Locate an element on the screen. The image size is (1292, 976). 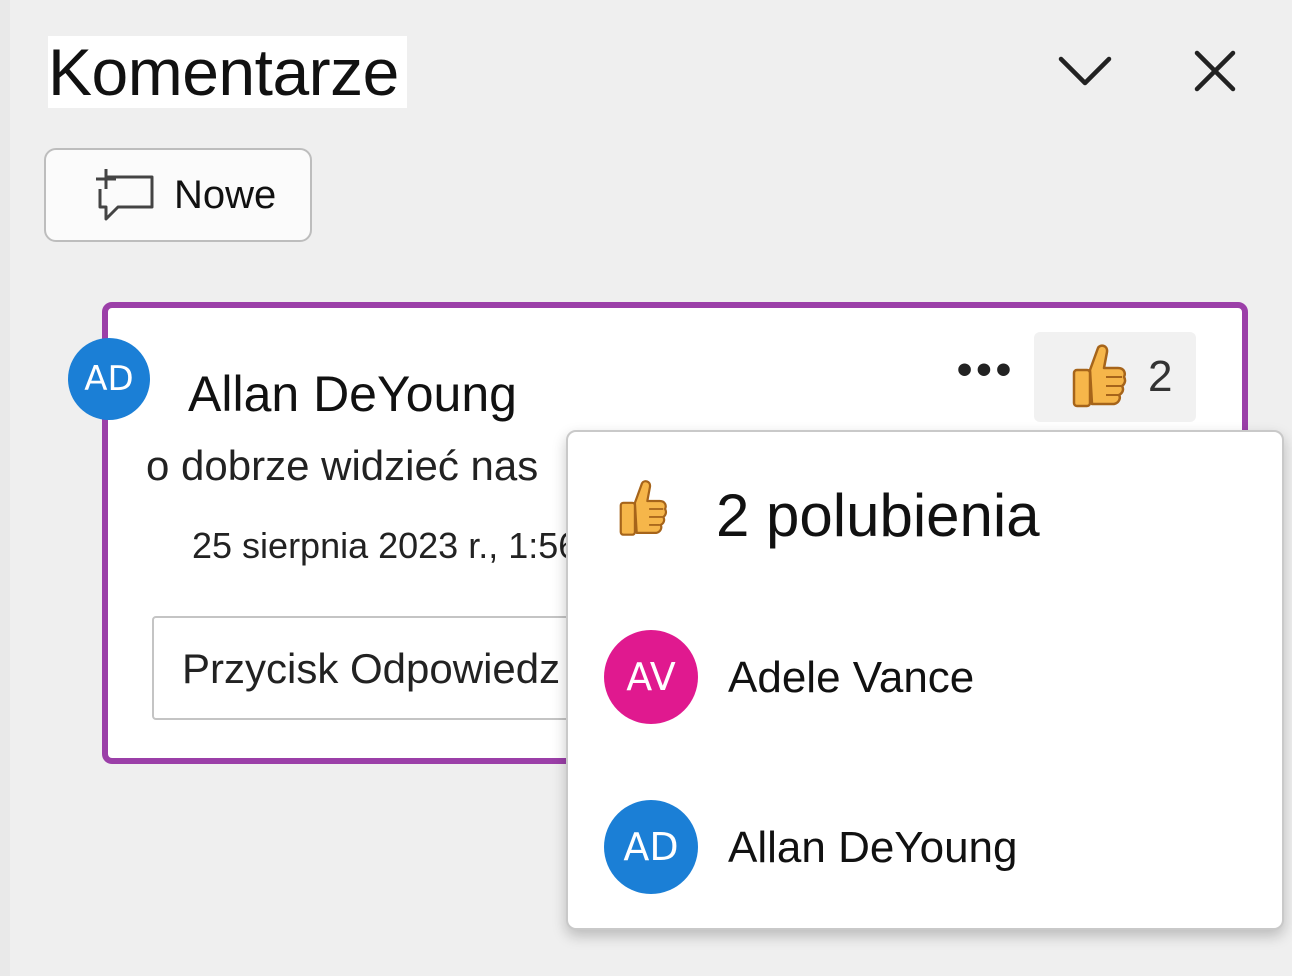
more-options-button: ••• is located at coordinates (986, 375).